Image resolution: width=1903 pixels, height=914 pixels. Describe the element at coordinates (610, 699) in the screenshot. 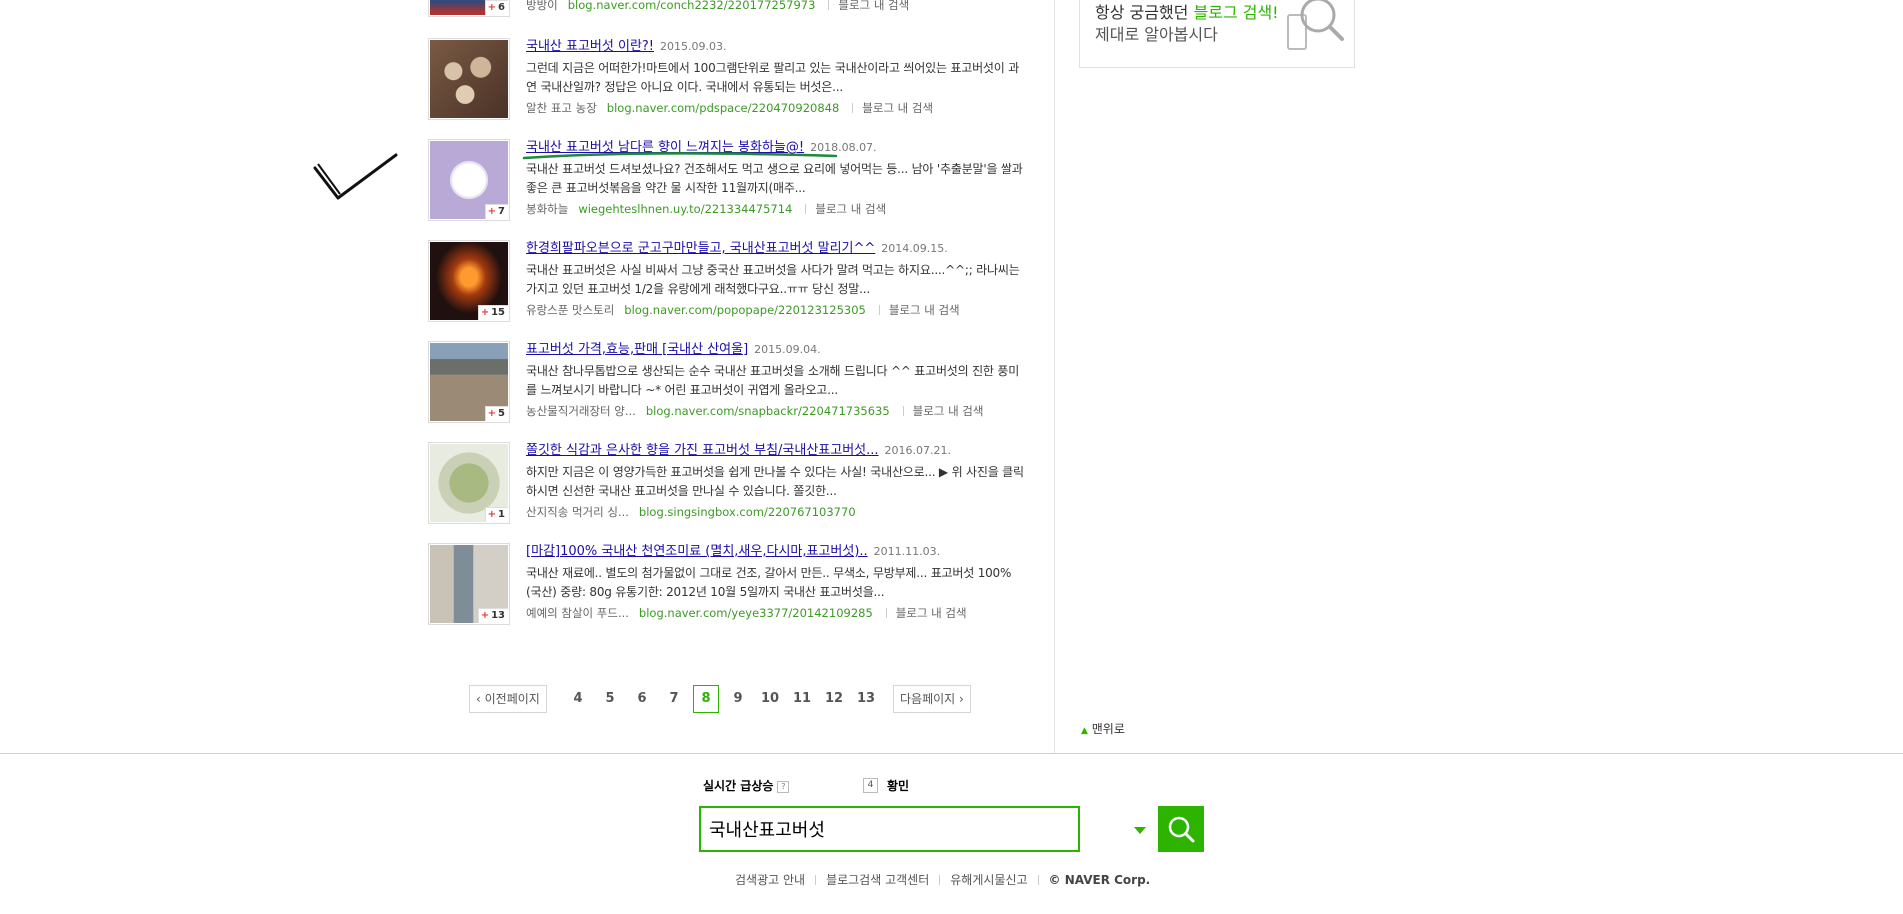

I see `page-link: 5` at that location.